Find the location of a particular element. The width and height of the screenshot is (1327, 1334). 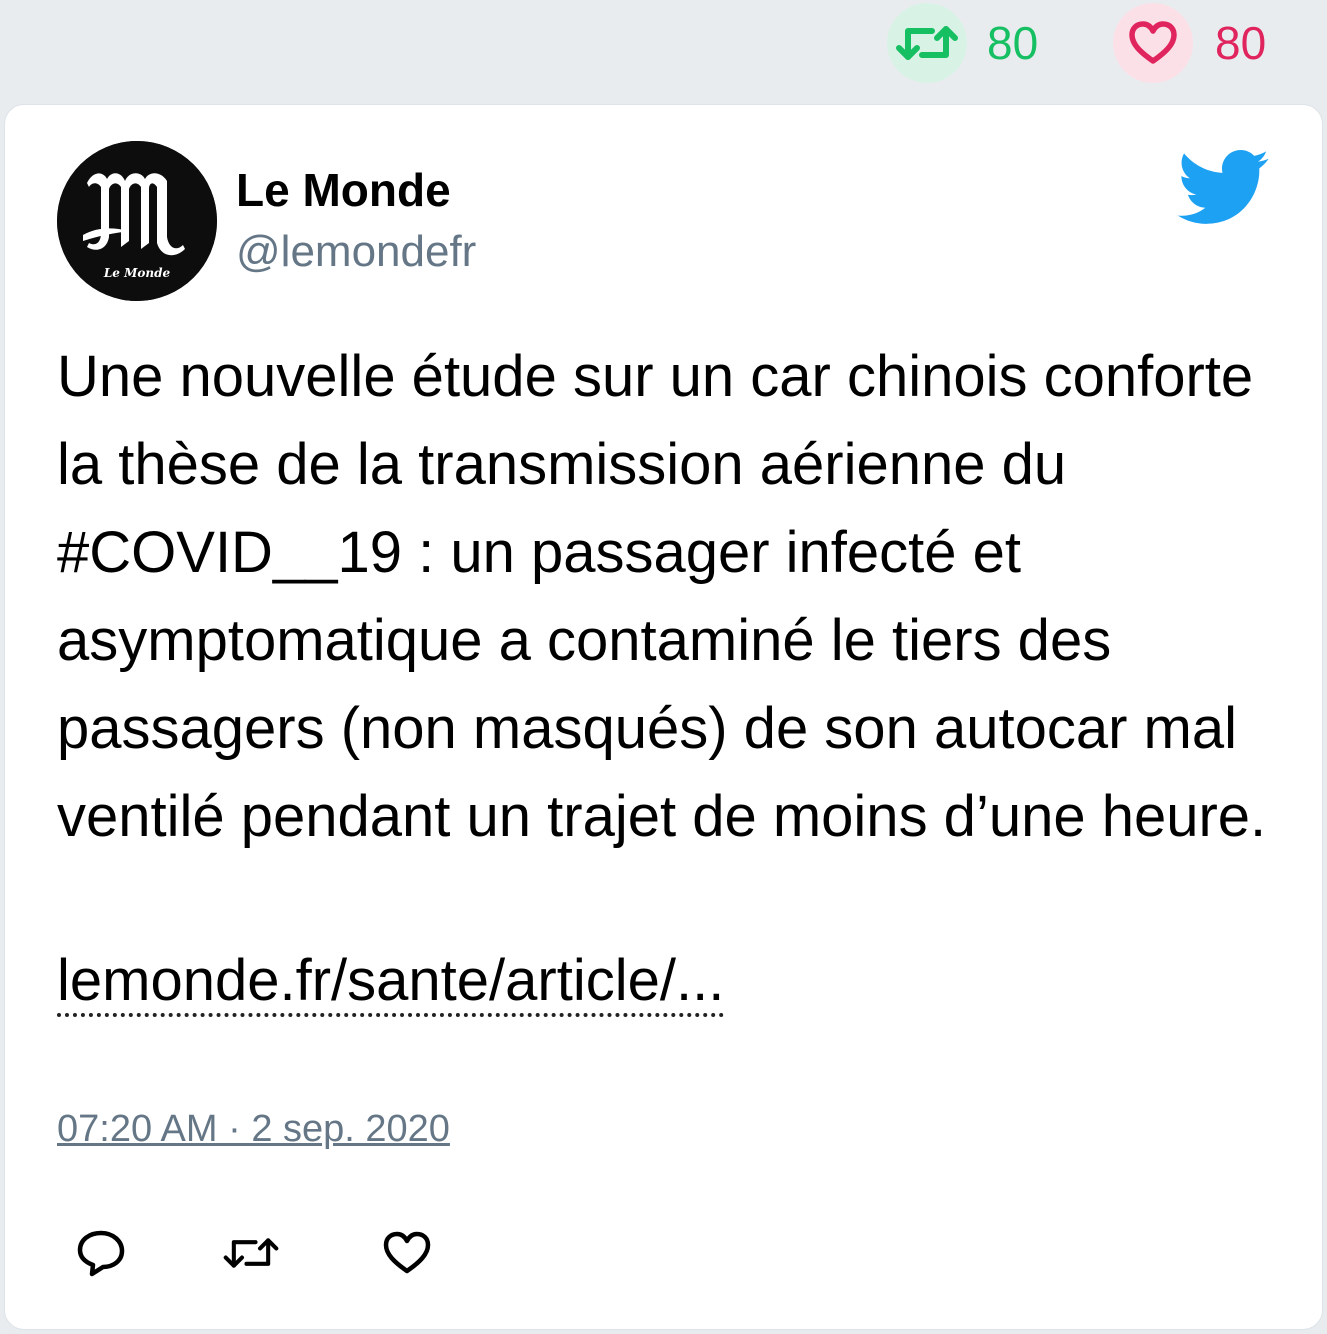

reply-icon is located at coordinates (101, 1253).